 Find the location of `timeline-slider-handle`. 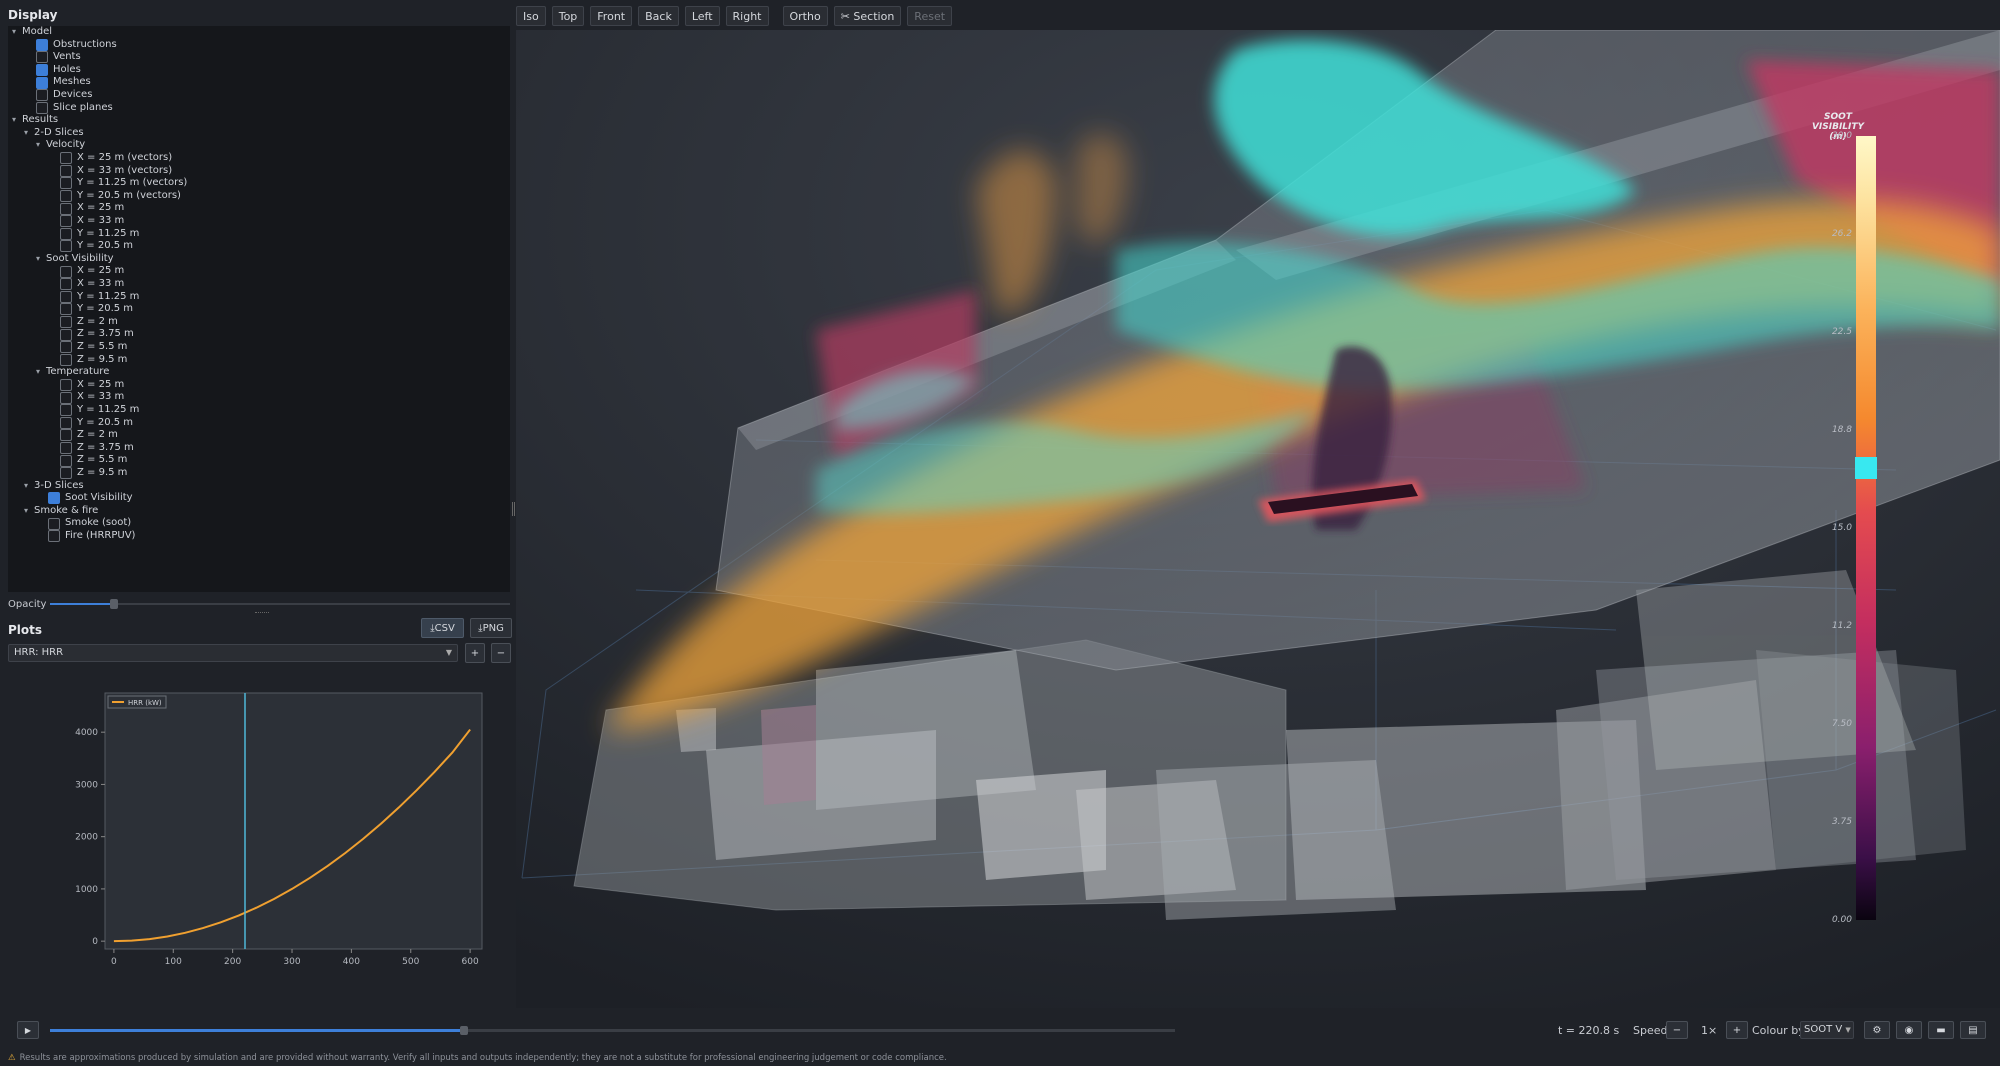

timeline-slider-handle is located at coordinates (464, 1030).